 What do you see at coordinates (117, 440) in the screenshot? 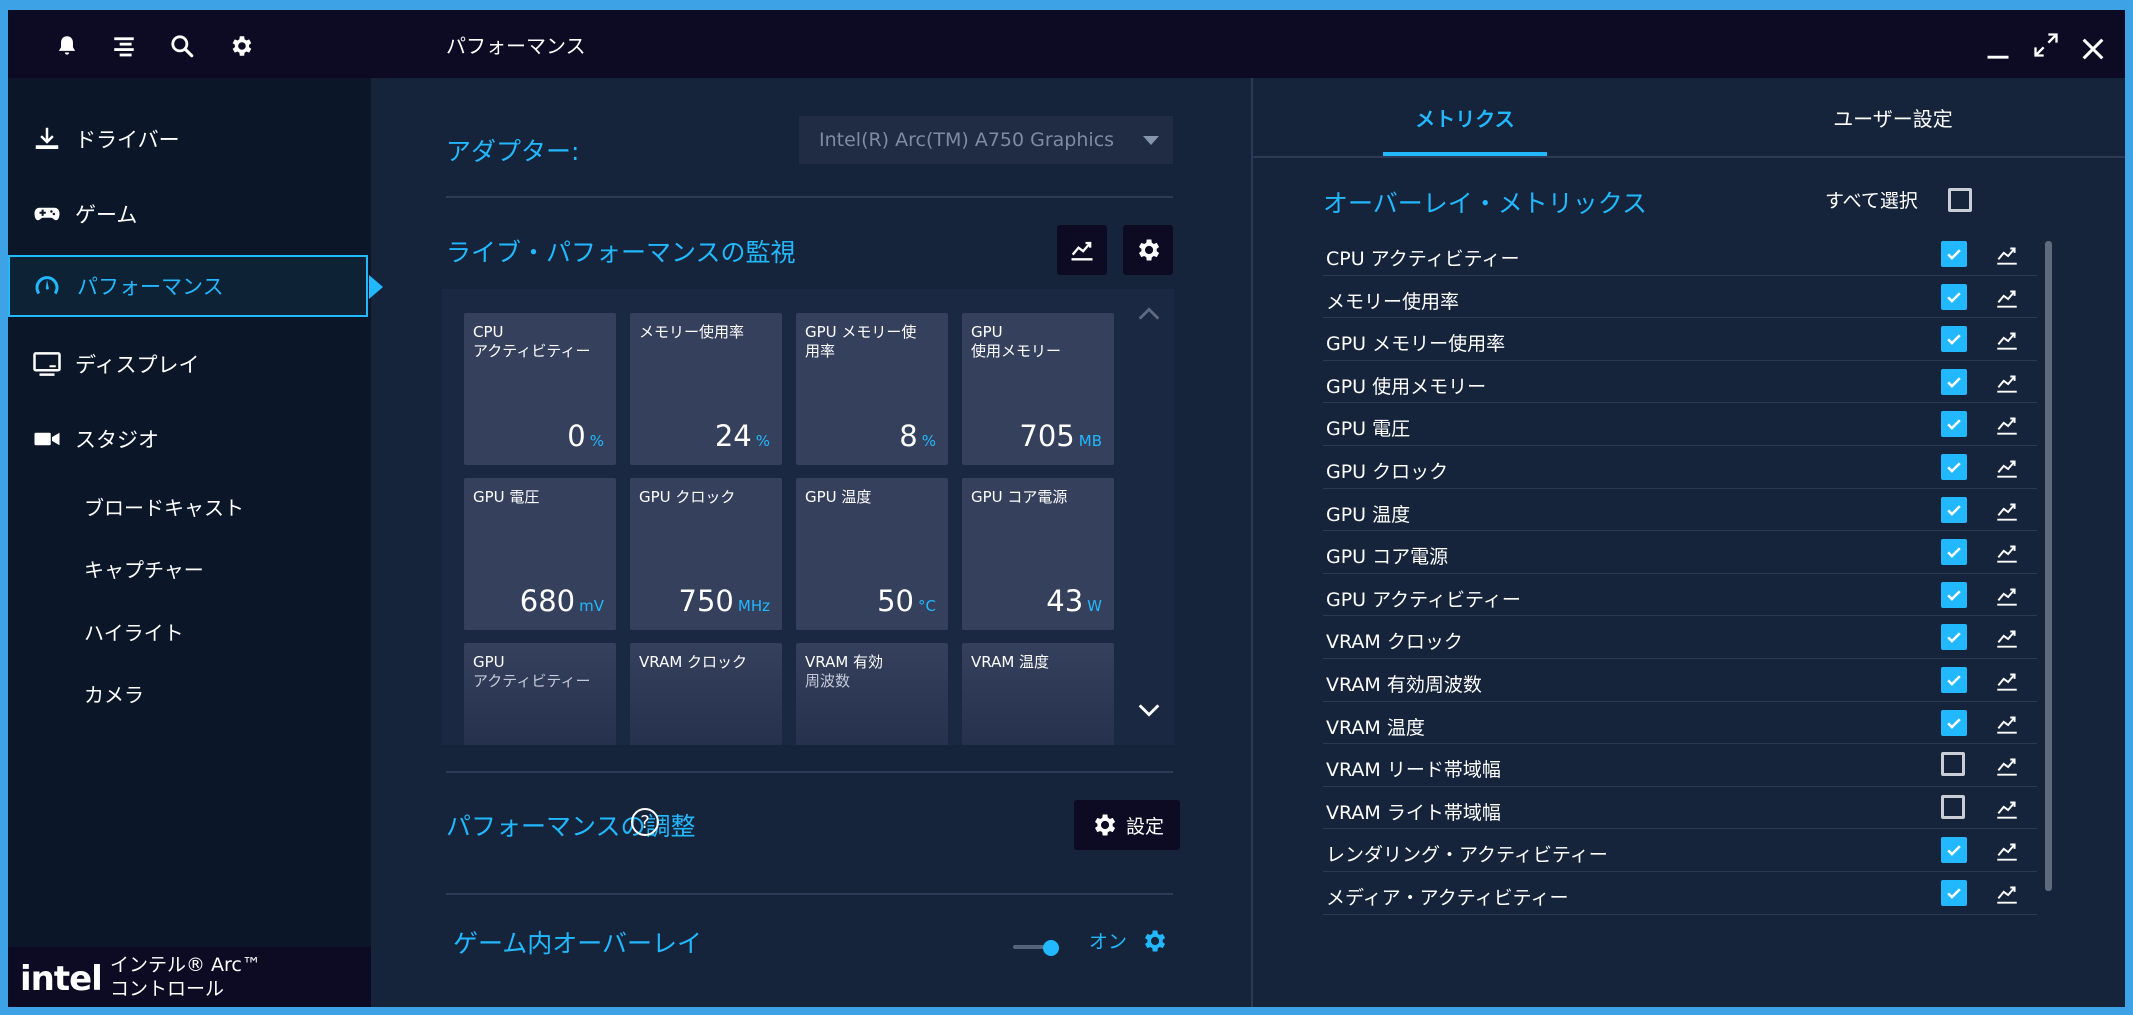
I see `sidebar-item-label: スタジオ` at bounding box center [117, 440].